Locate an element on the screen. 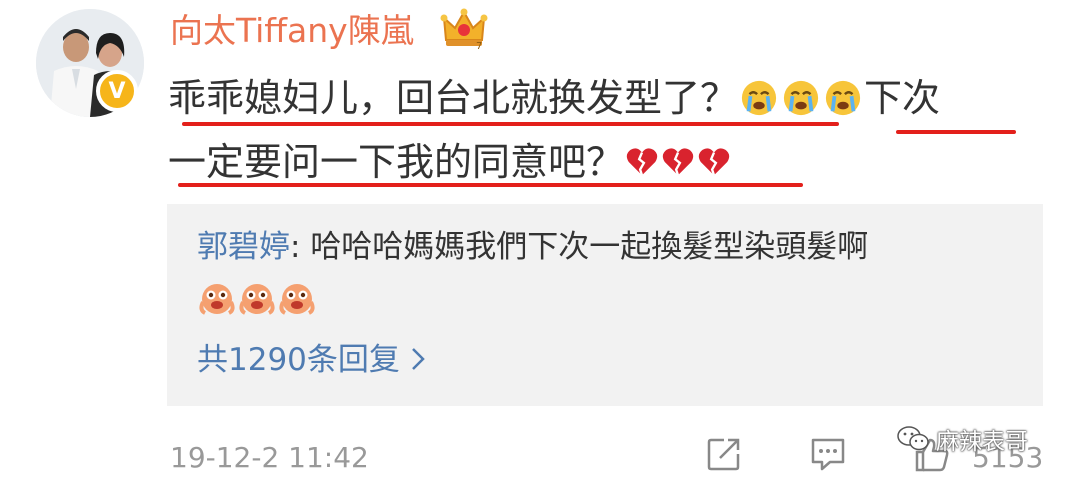 The height and width of the screenshot is (485, 1079). comment-text-line1: 乖乖媳妇儿，回台北就换发型了？ is located at coordinates (453, 98).